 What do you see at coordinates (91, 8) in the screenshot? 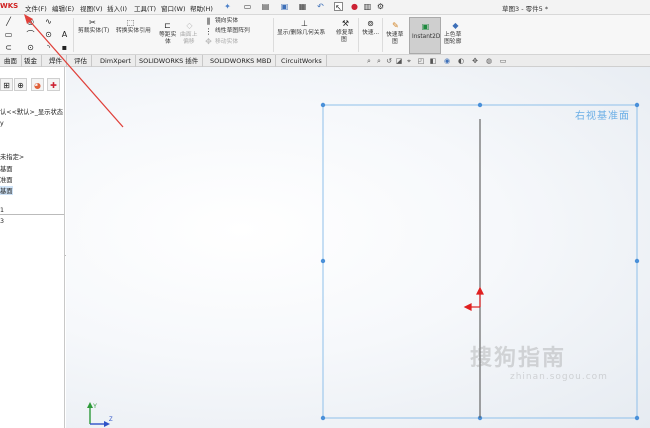
I see `menu-view: 视图(V)` at bounding box center [91, 8].